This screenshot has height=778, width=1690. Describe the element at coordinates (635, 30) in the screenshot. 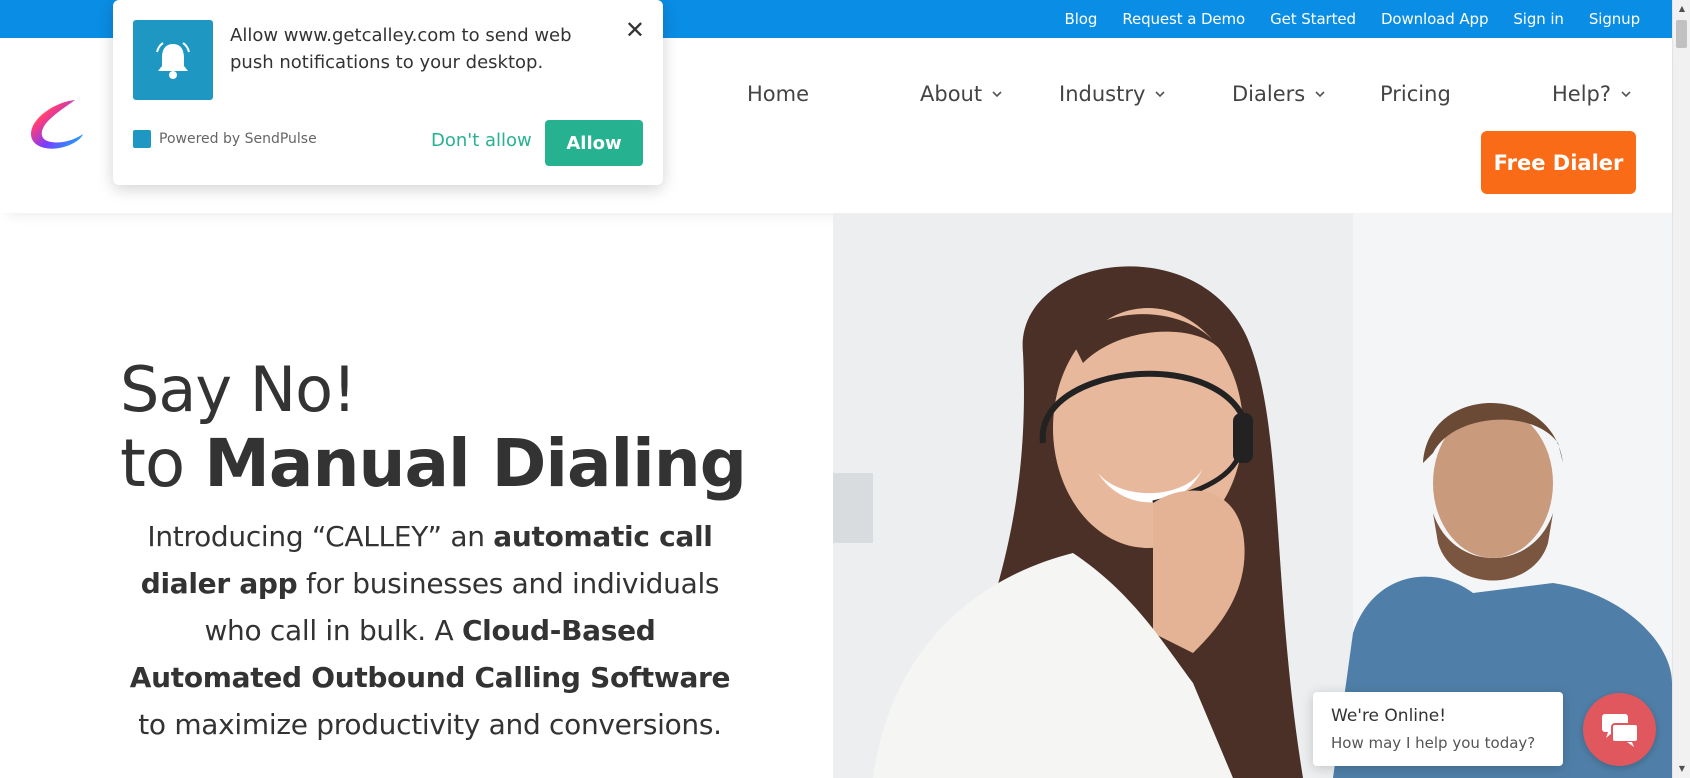

I see `close-icon: ✕` at that location.